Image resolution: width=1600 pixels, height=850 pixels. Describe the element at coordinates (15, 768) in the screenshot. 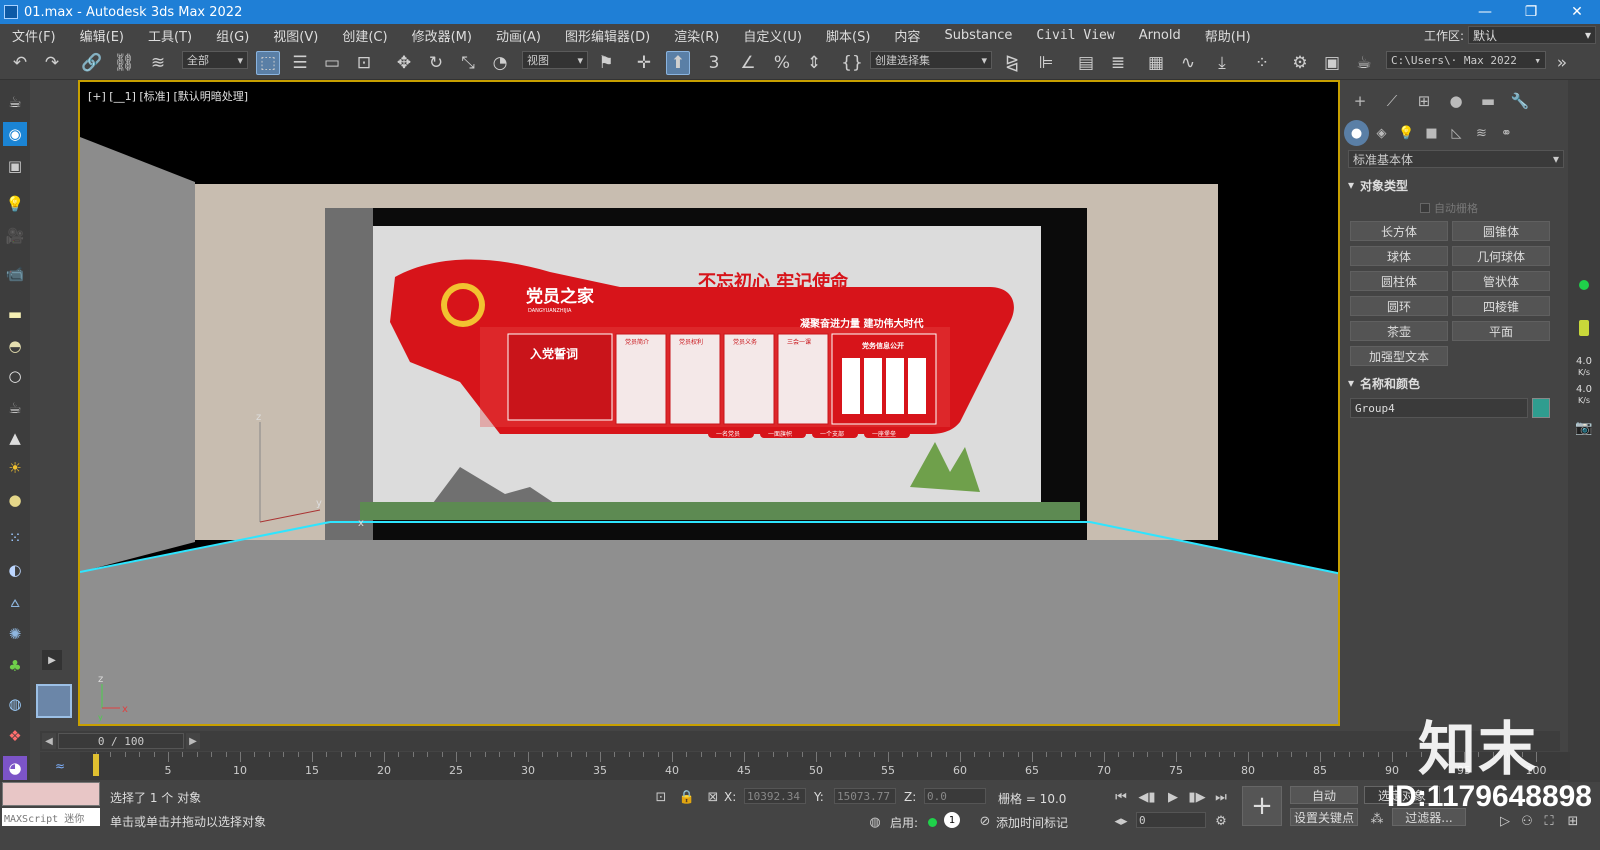

I see `plugin-icon: ◕` at that location.